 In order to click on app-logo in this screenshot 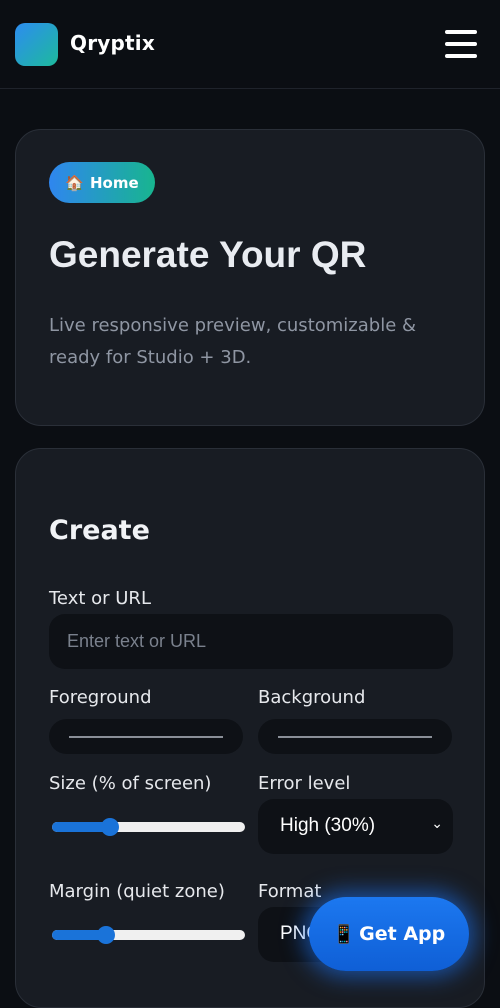, I will do `click(36, 44)`.